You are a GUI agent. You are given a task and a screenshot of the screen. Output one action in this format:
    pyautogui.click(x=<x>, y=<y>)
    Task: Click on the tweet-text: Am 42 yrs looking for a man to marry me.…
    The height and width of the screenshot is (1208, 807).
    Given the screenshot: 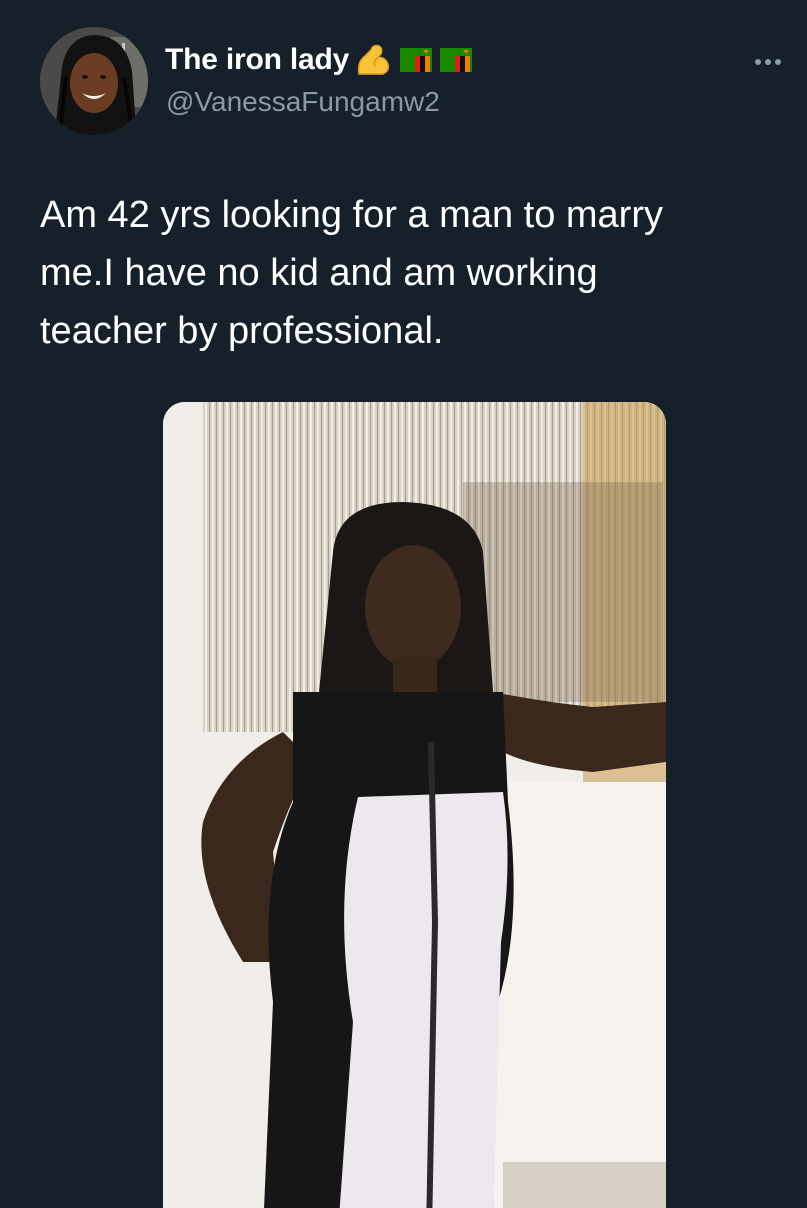 What is the action you would take?
    pyautogui.click(x=351, y=273)
    